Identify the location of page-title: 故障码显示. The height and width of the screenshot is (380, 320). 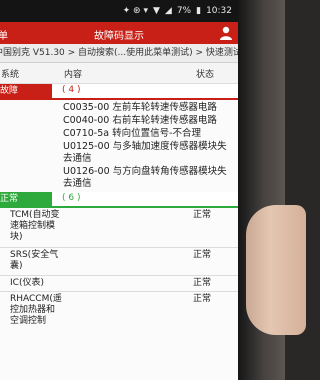
(119, 36).